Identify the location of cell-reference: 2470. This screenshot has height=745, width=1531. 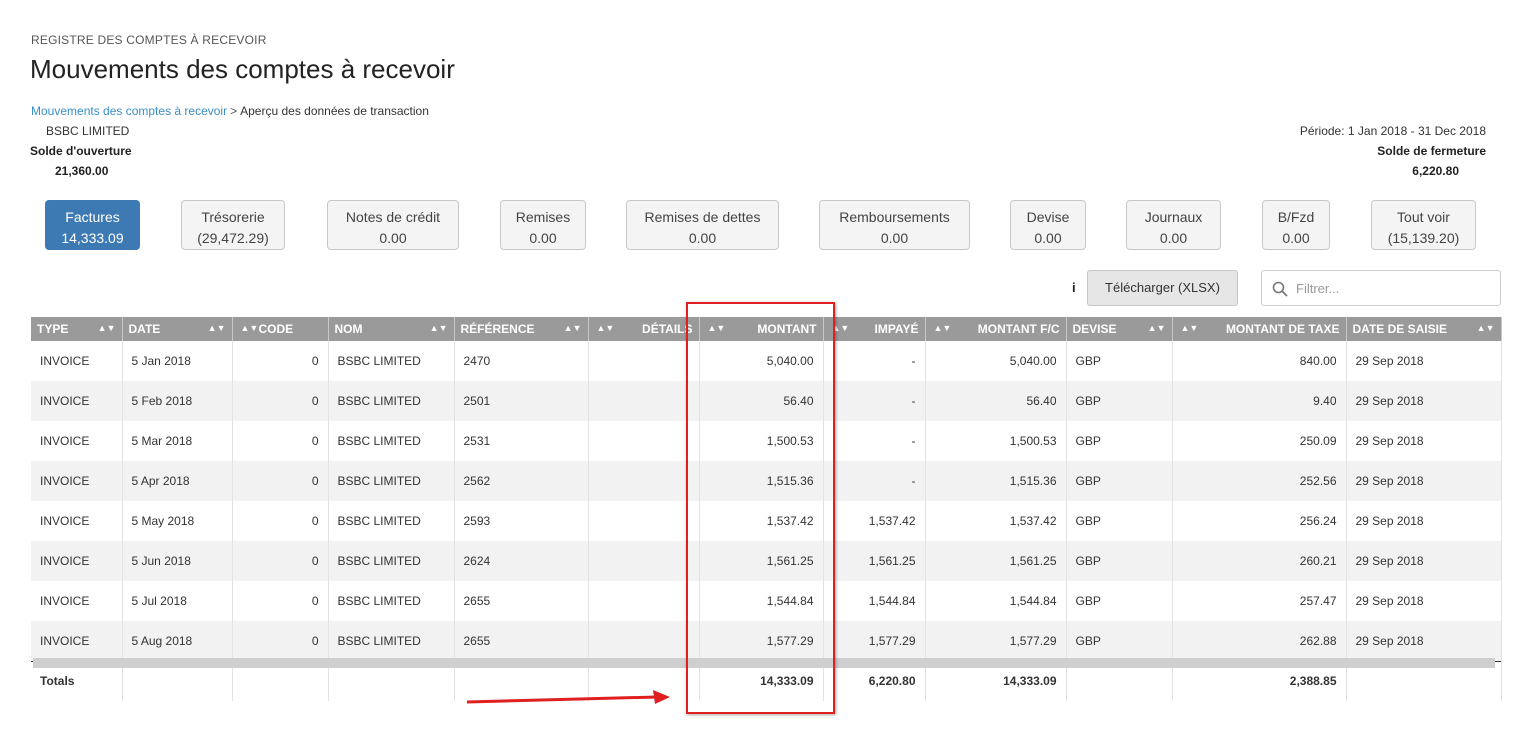
(521, 361).